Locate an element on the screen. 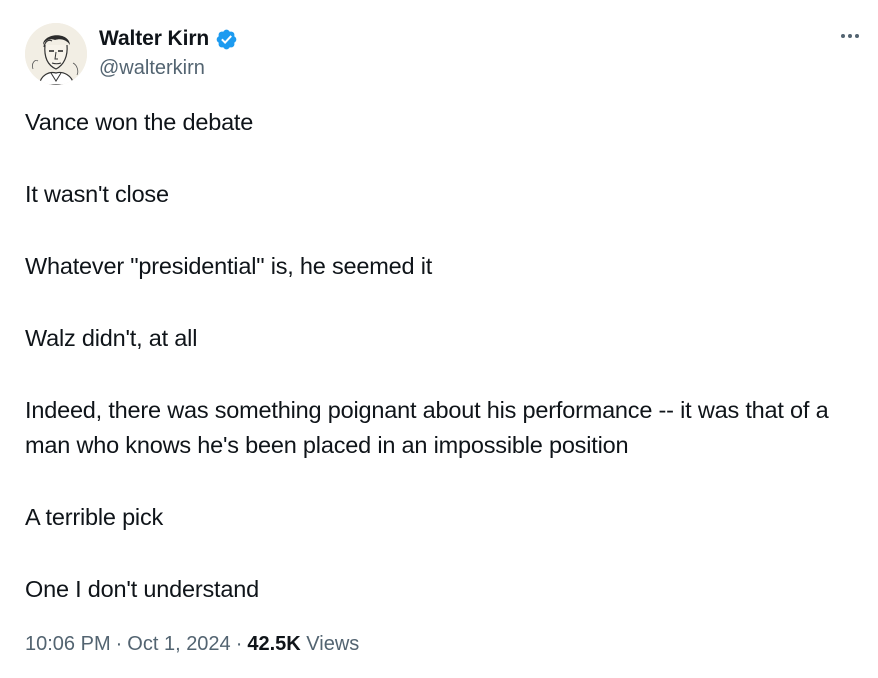 This screenshot has width=878, height=678. more-options-button is located at coordinates (850, 36).